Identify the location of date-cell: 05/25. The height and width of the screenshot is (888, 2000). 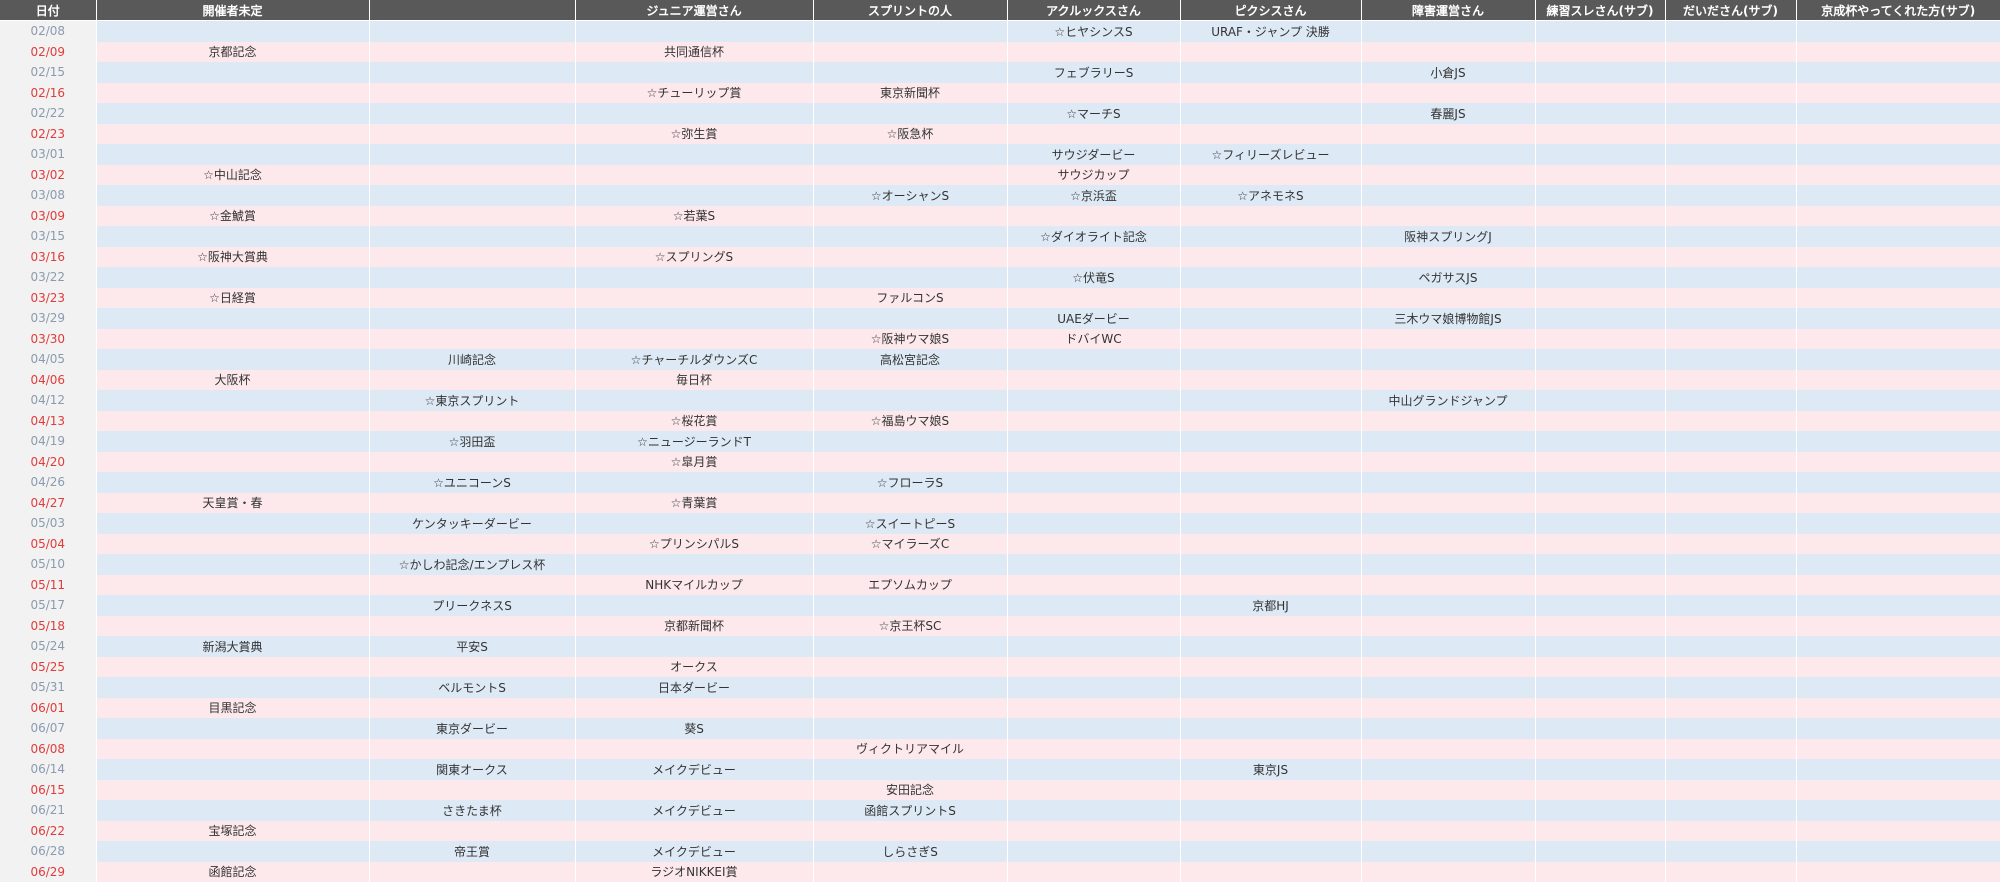
(48, 666).